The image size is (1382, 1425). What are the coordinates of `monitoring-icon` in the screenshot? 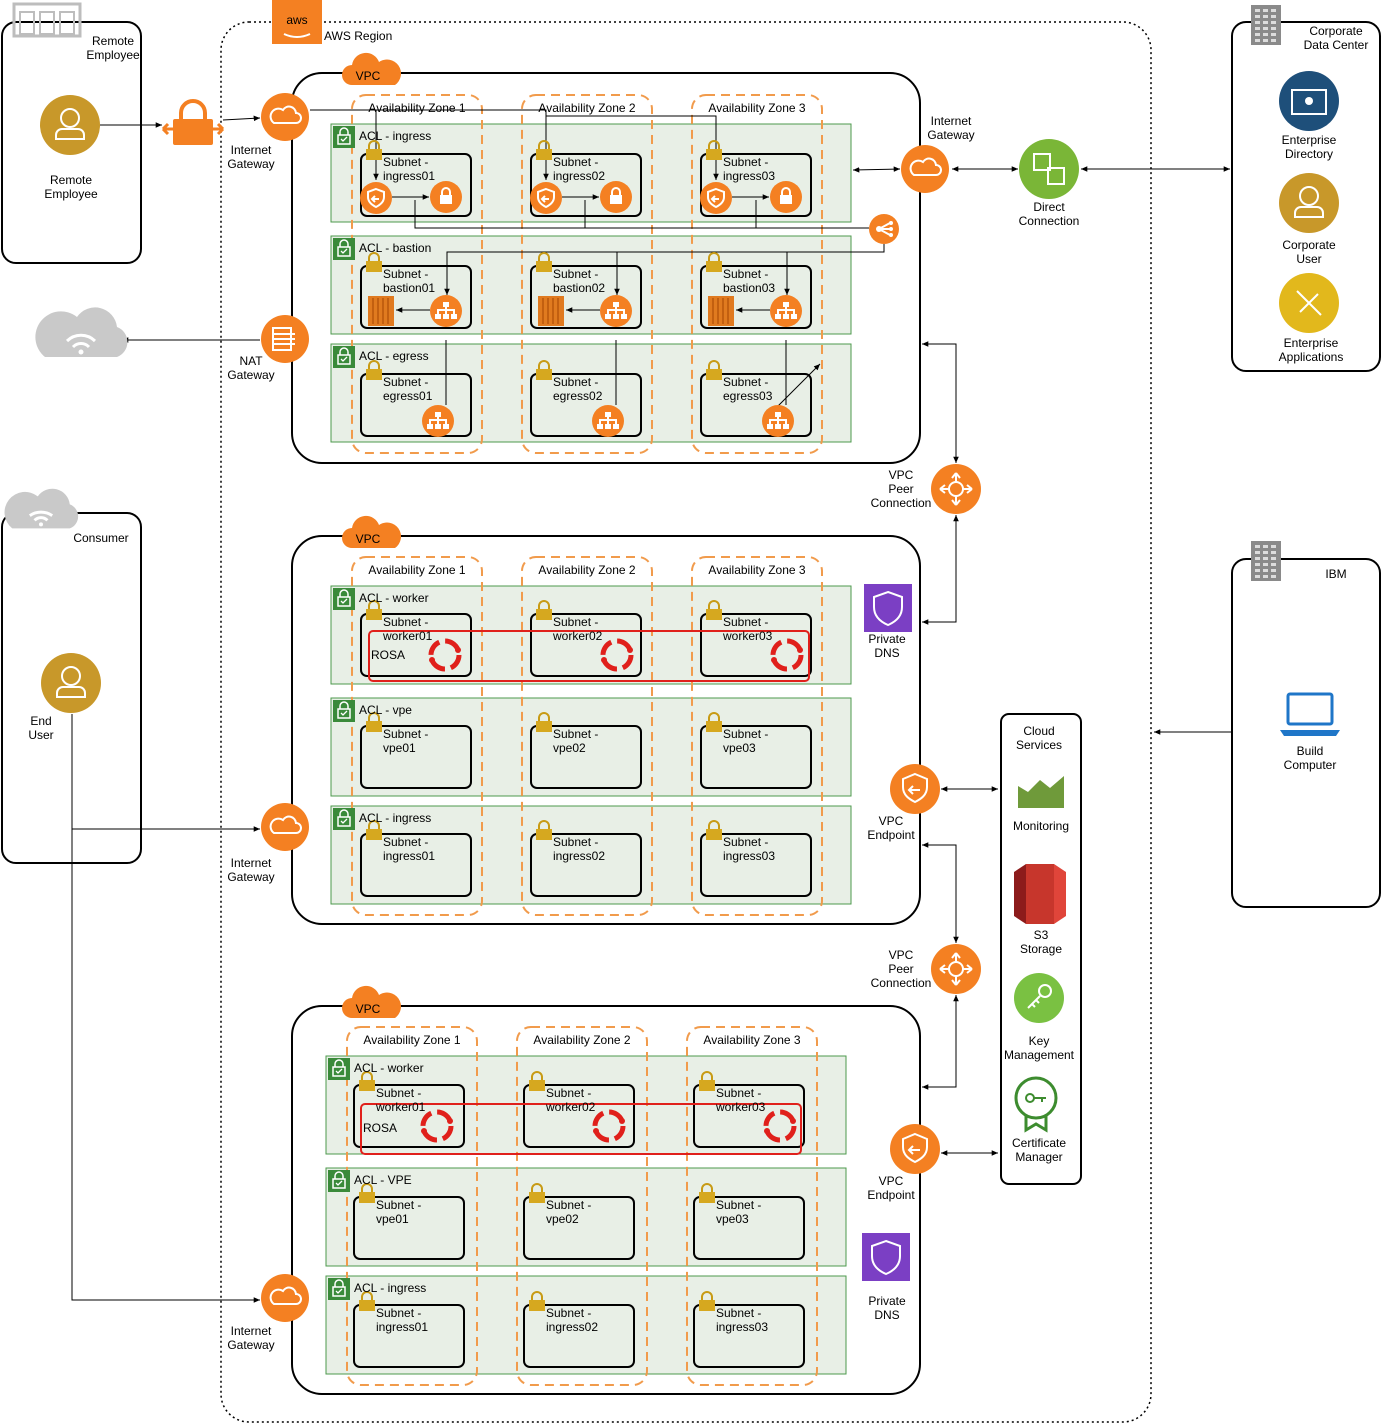 It's located at (1041, 792).